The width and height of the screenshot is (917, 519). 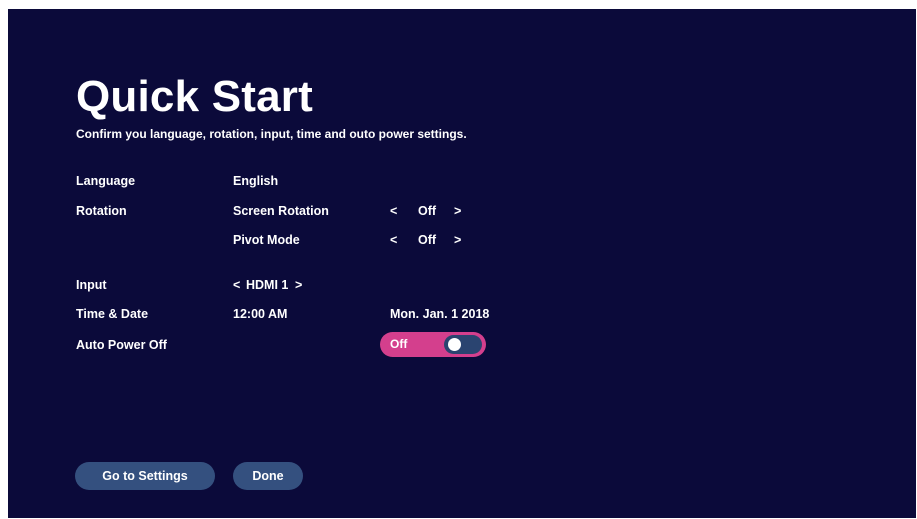 What do you see at coordinates (393, 211) in the screenshot?
I see `screen-rotation-prev-arrow: <` at bounding box center [393, 211].